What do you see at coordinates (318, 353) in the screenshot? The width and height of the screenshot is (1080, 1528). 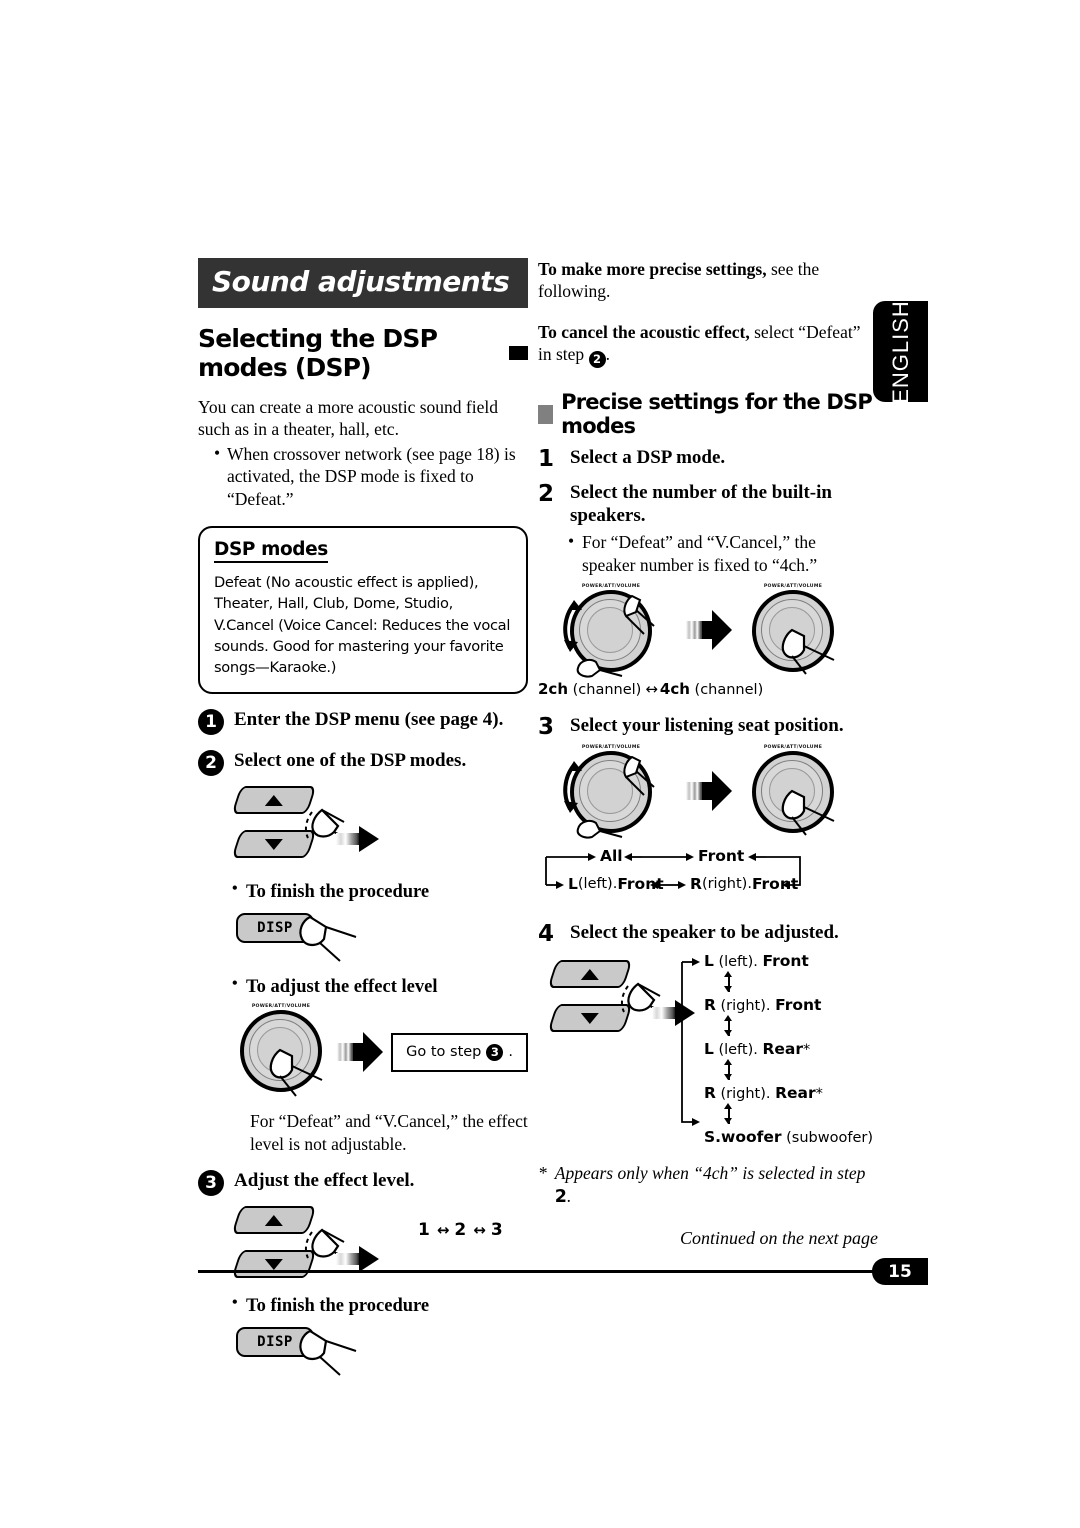 I see `page-title-text: Selecting the DSP modes (DSP)` at bounding box center [318, 353].